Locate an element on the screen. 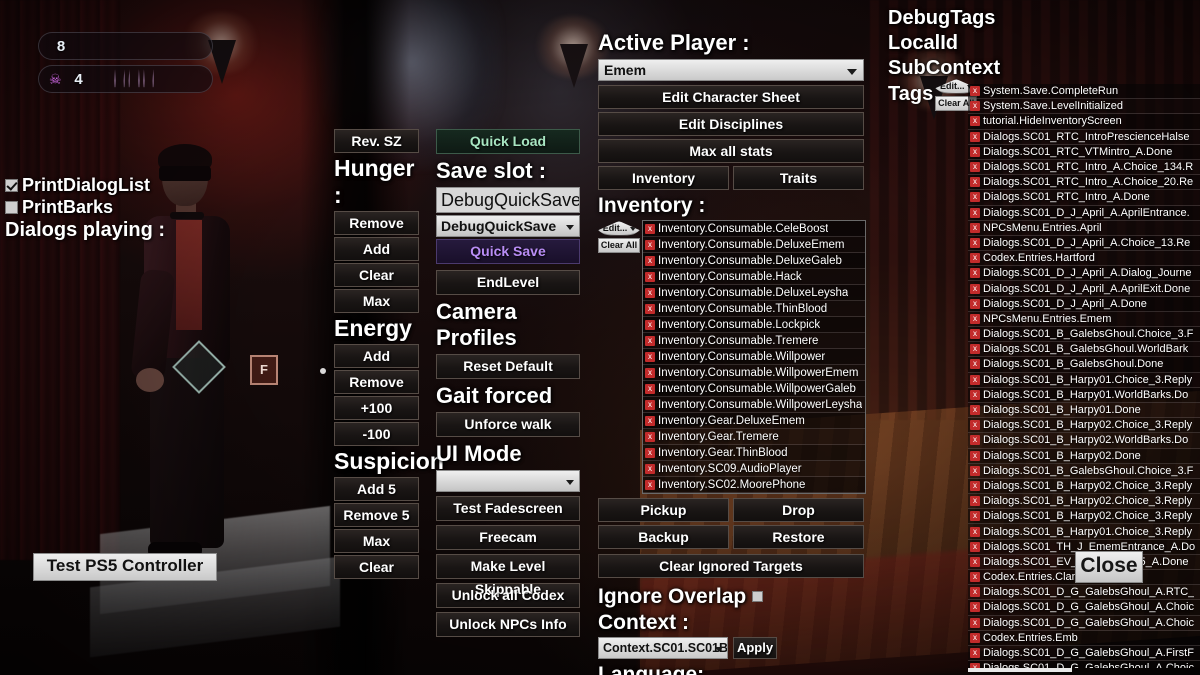  tag-row: x Inventory.Consumable.WillpowerLeysha is located at coordinates (754, 405).